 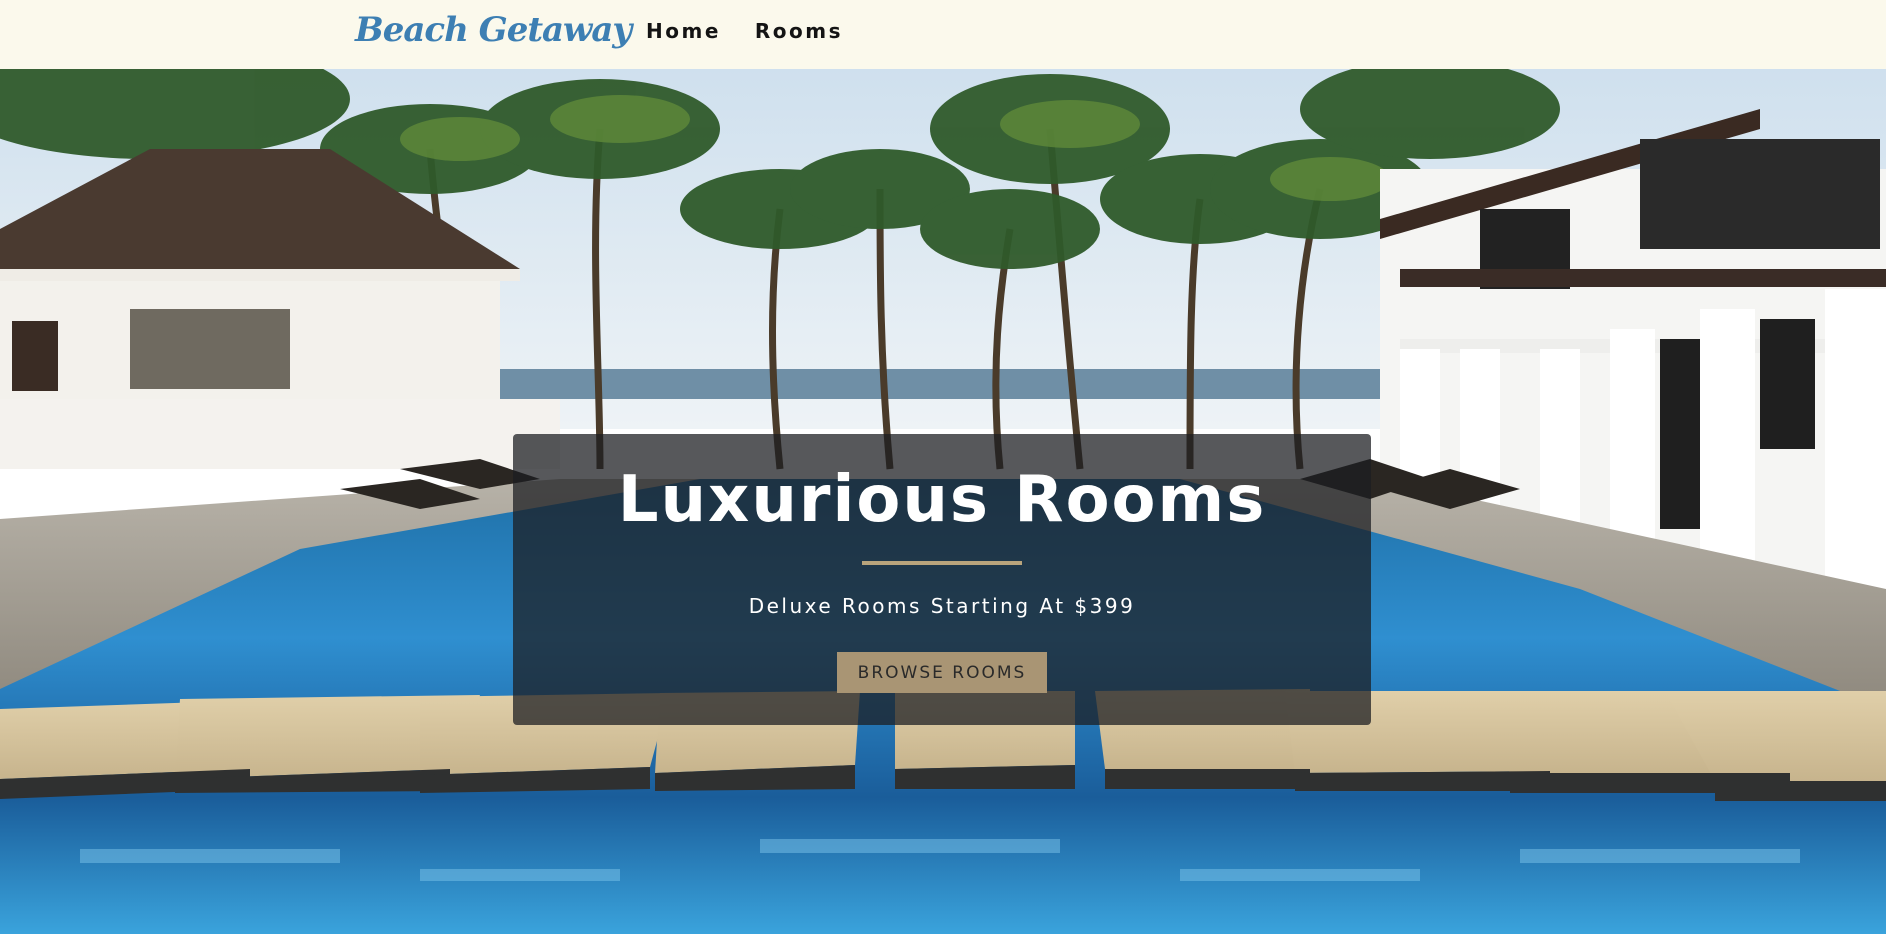 I want to click on top-navbar: Beach Getaway Home Rooms, so click(x=943, y=34).